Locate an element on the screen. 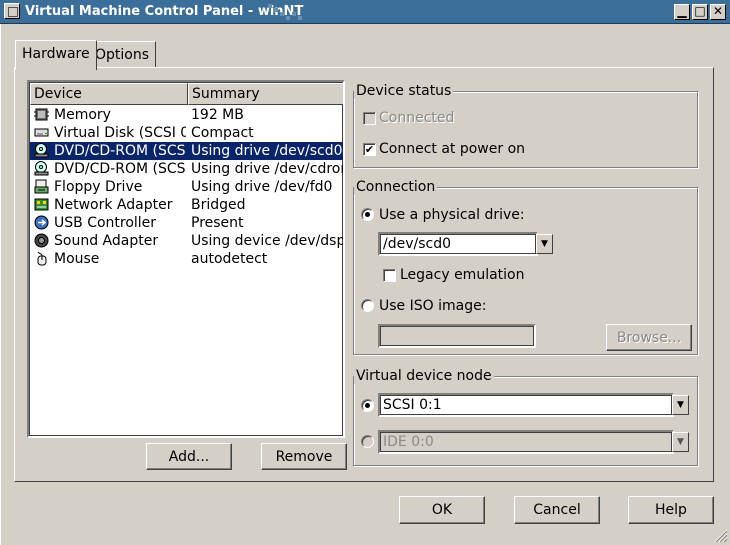  device-summary: Using drive /dev/fd0 is located at coordinates (262, 187).